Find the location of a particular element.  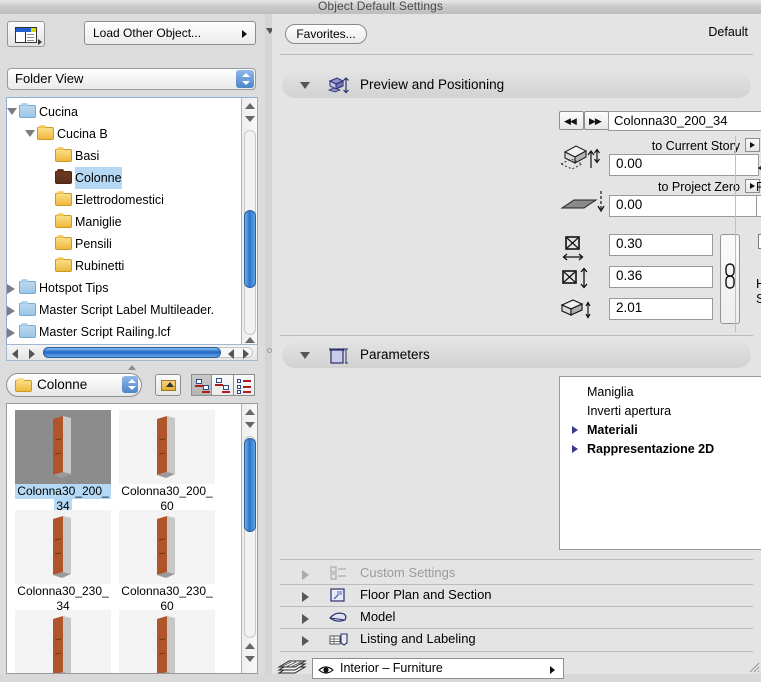

section-listing-and-labeling: Listing and Labeling is located at coordinates (516, 639).